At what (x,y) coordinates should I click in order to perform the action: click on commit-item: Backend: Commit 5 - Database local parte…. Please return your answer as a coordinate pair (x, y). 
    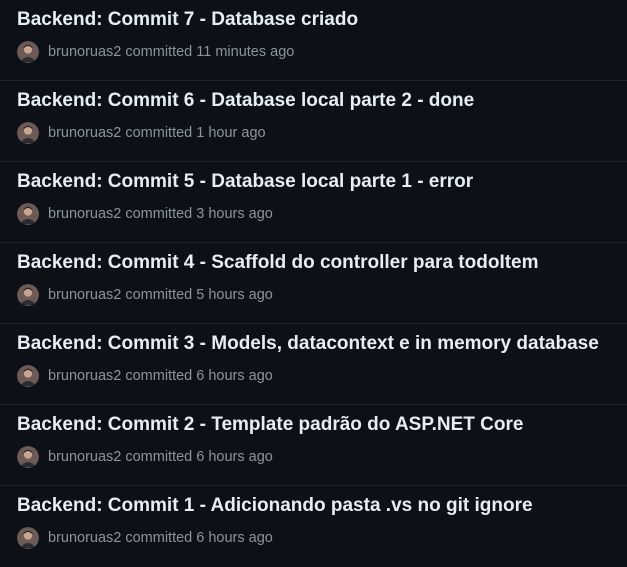
    Looking at the image, I should click on (313, 202).